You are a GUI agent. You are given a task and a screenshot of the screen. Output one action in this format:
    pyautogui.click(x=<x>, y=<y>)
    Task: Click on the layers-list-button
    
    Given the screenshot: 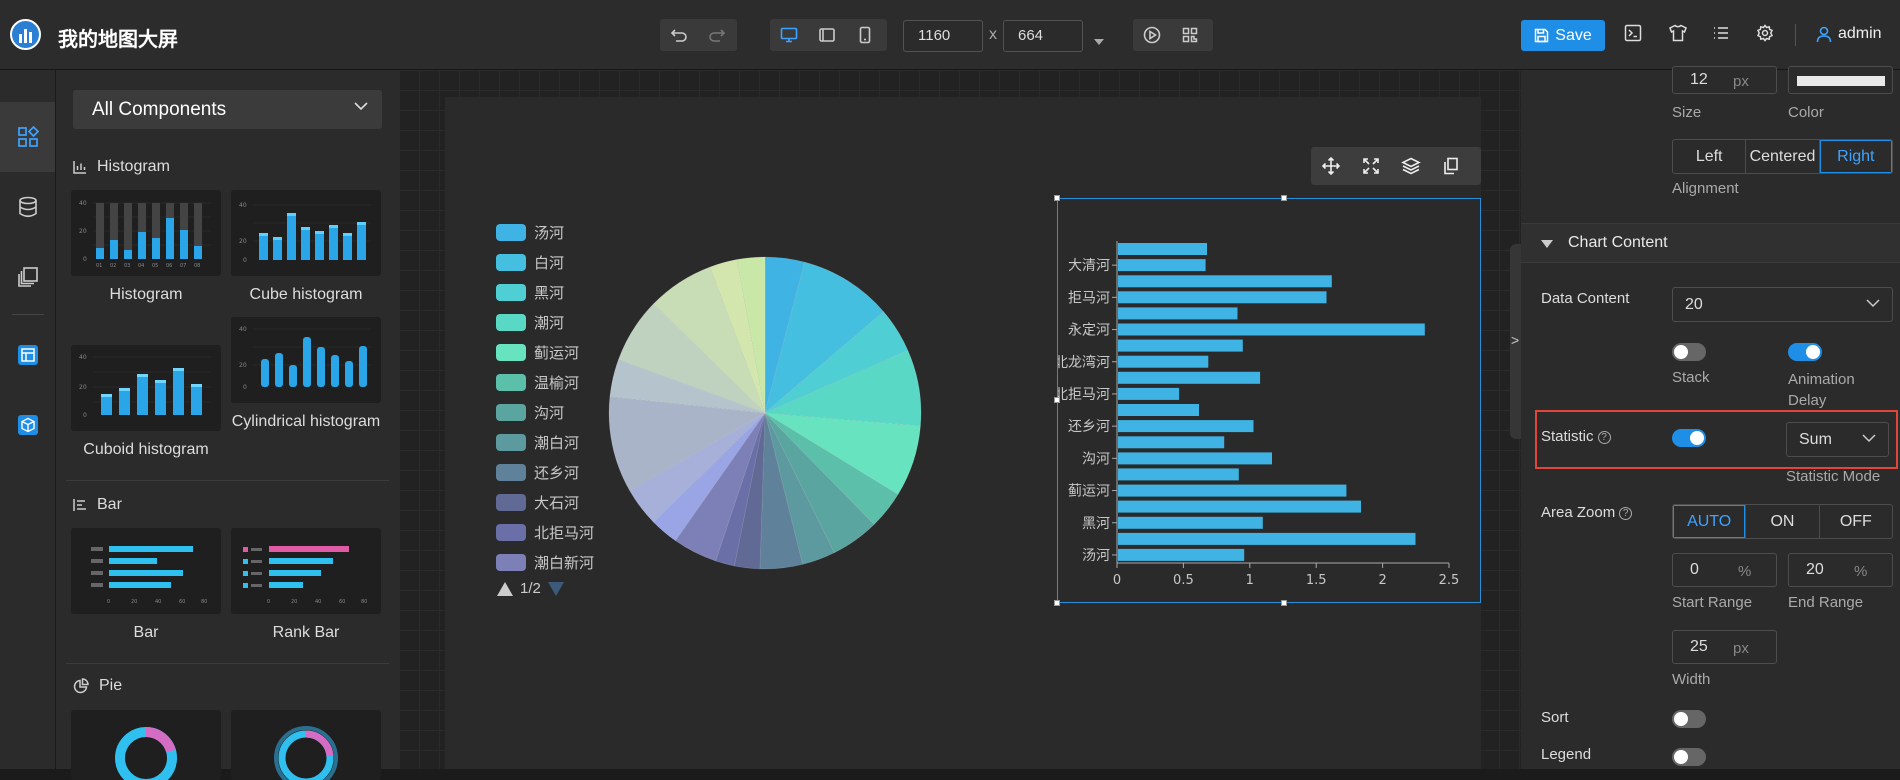 What is the action you would take?
    pyautogui.click(x=1721, y=35)
    